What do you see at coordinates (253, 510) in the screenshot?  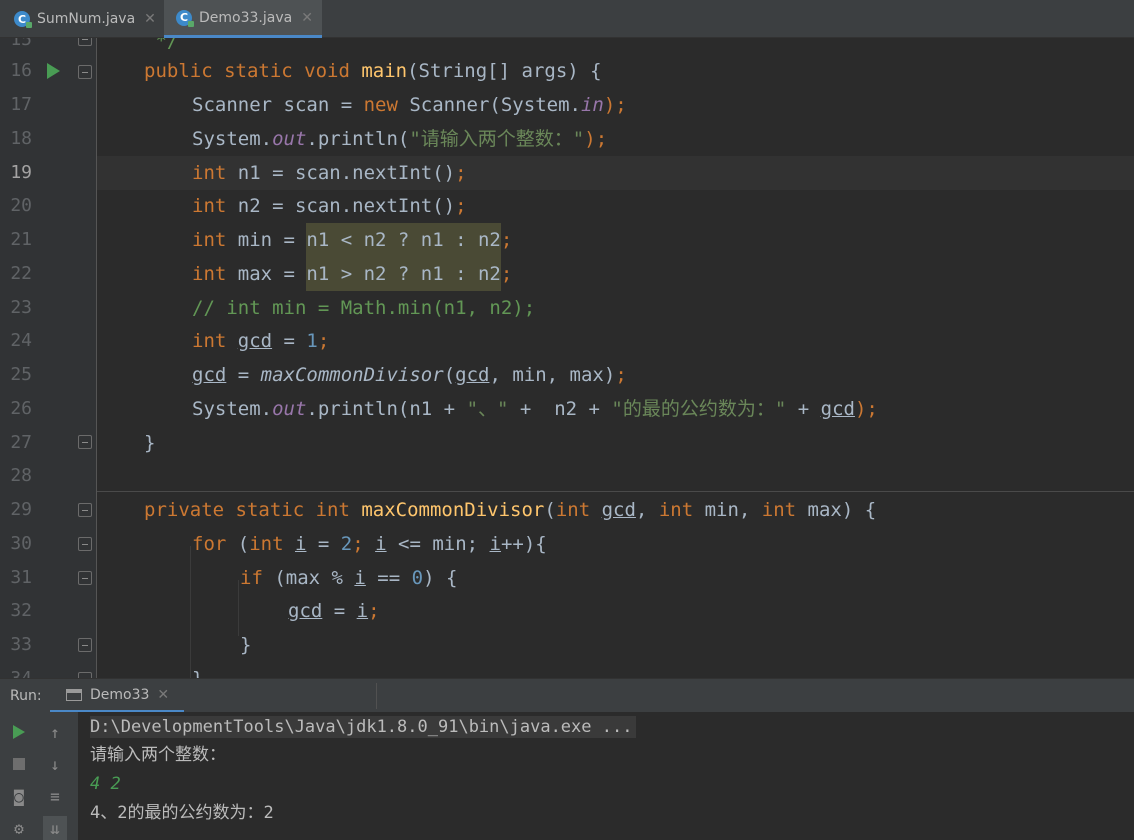 I see `code-token: private static int` at bounding box center [253, 510].